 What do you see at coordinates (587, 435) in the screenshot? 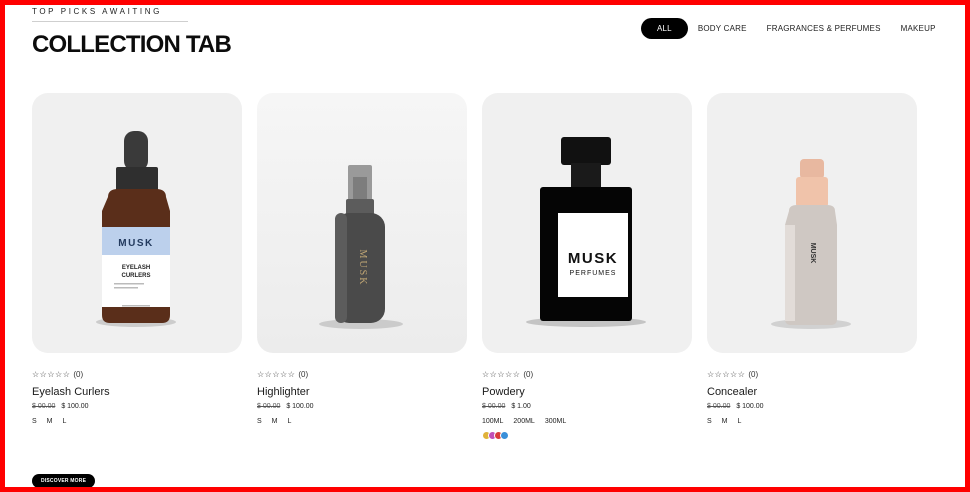
I see `color-swatches` at bounding box center [587, 435].